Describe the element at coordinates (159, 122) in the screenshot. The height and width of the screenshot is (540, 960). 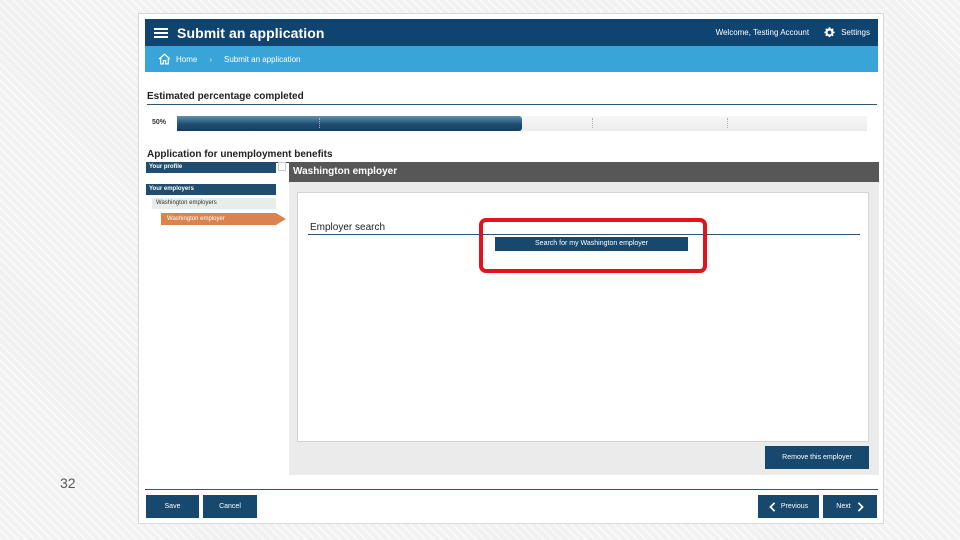
I see `progress-percent-label: 50%` at that location.